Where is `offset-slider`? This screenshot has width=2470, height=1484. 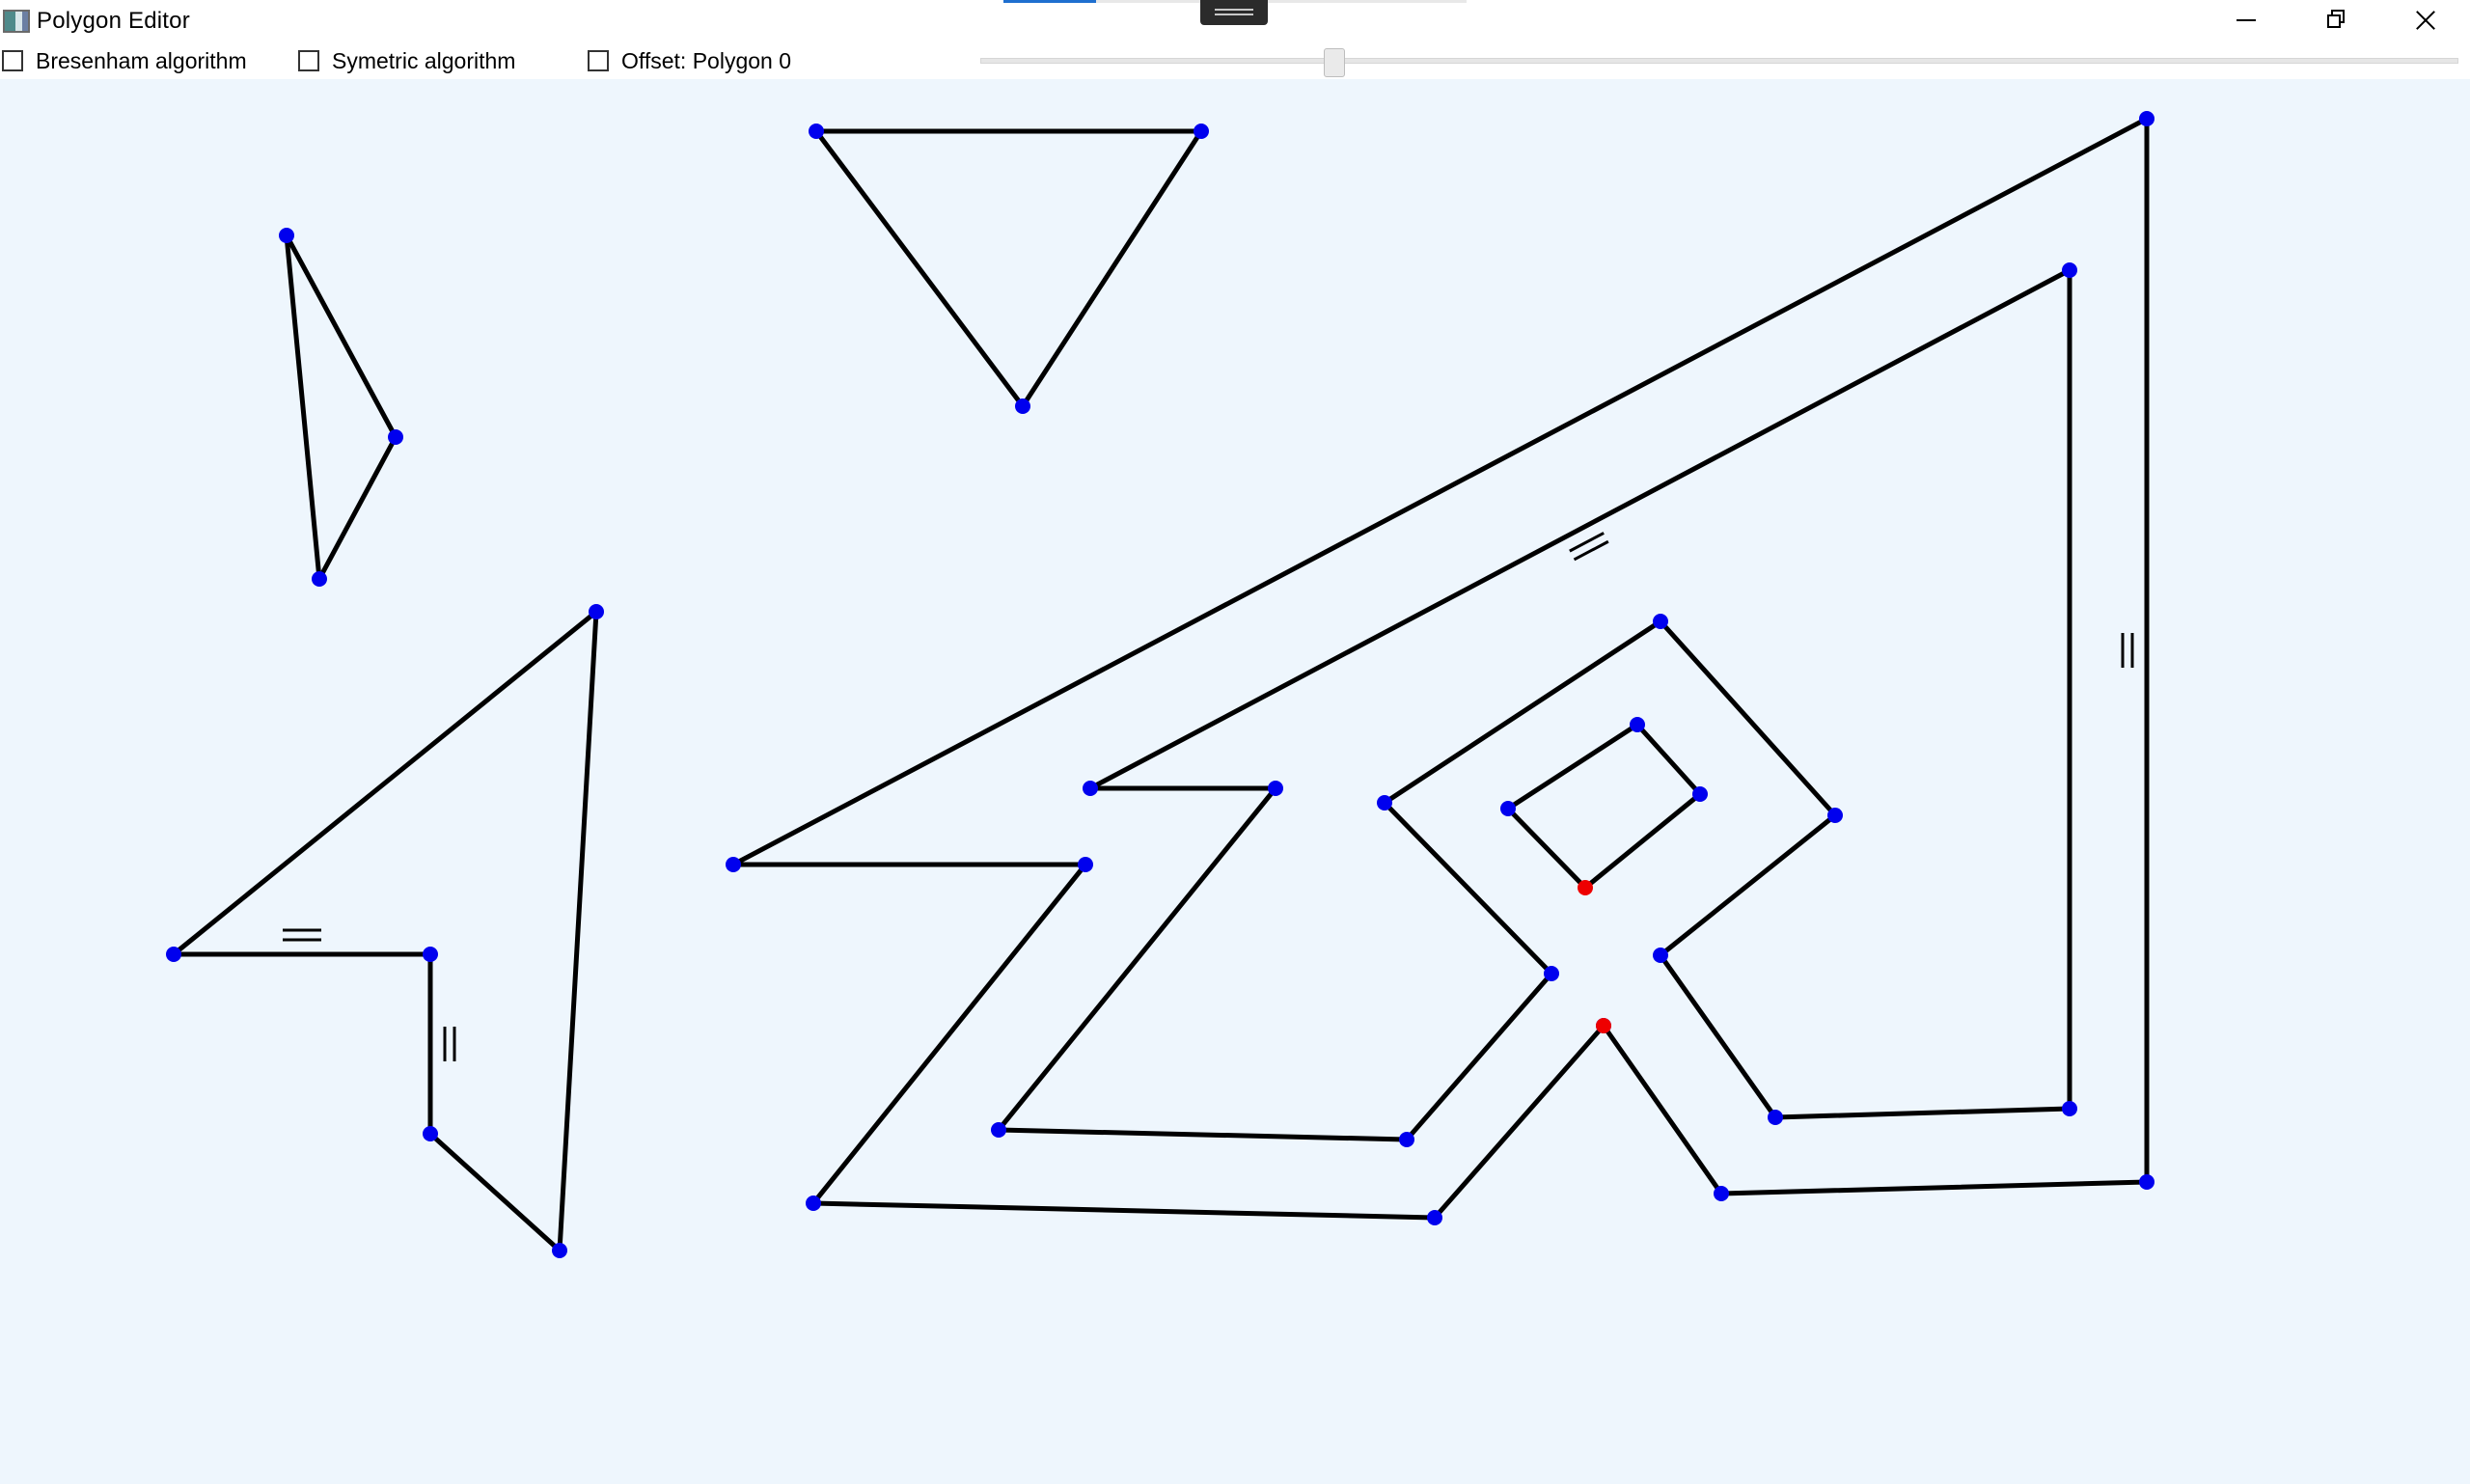 offset-slider is located at coordinates (1719, 62).